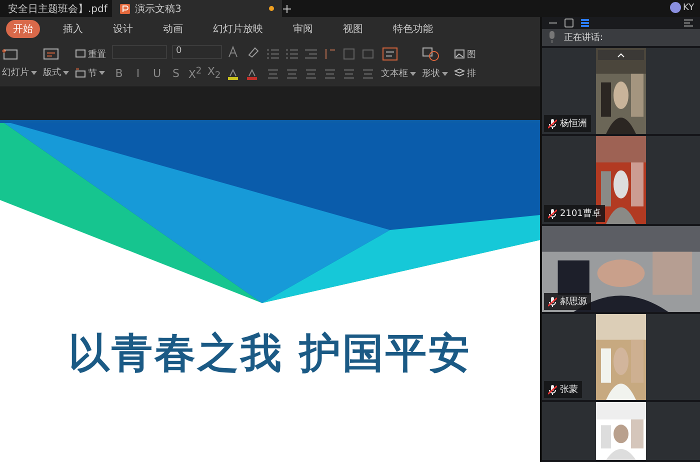 This screenshot has height=462, width=700. I want to click on participant-name: 郝思源, so click(573, 302).